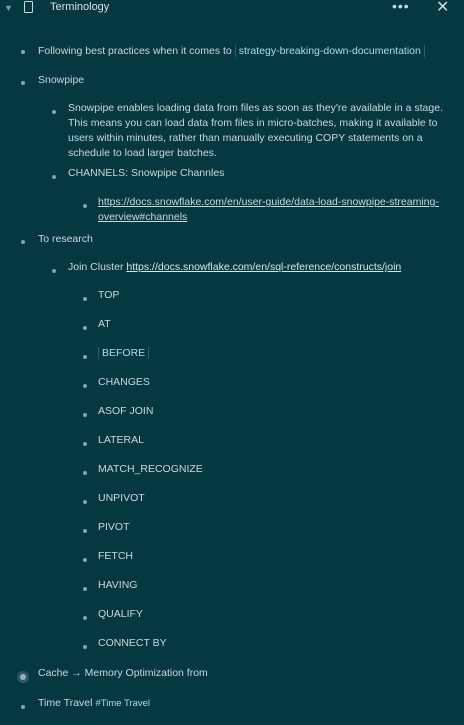 The height and width of the screenshot is (725, 464). What do you see at coordinates (104, 324) in the screenshot?
I see `construct-item: AT` at bounding box center [104, 324].